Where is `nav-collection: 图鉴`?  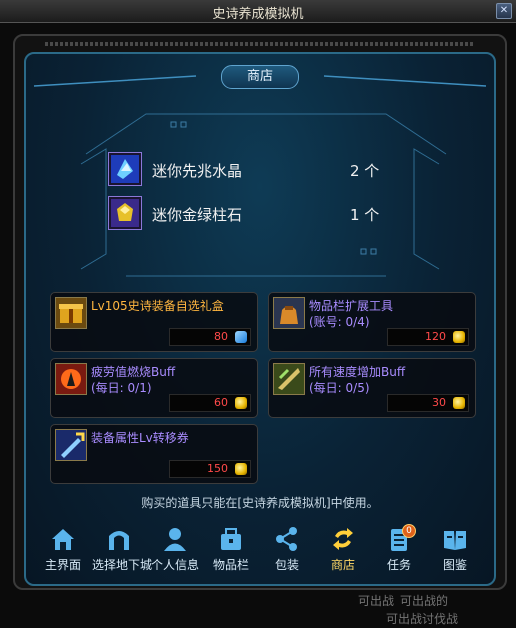 nav-collection: 图鉴 is located at coordinates (455, 550).